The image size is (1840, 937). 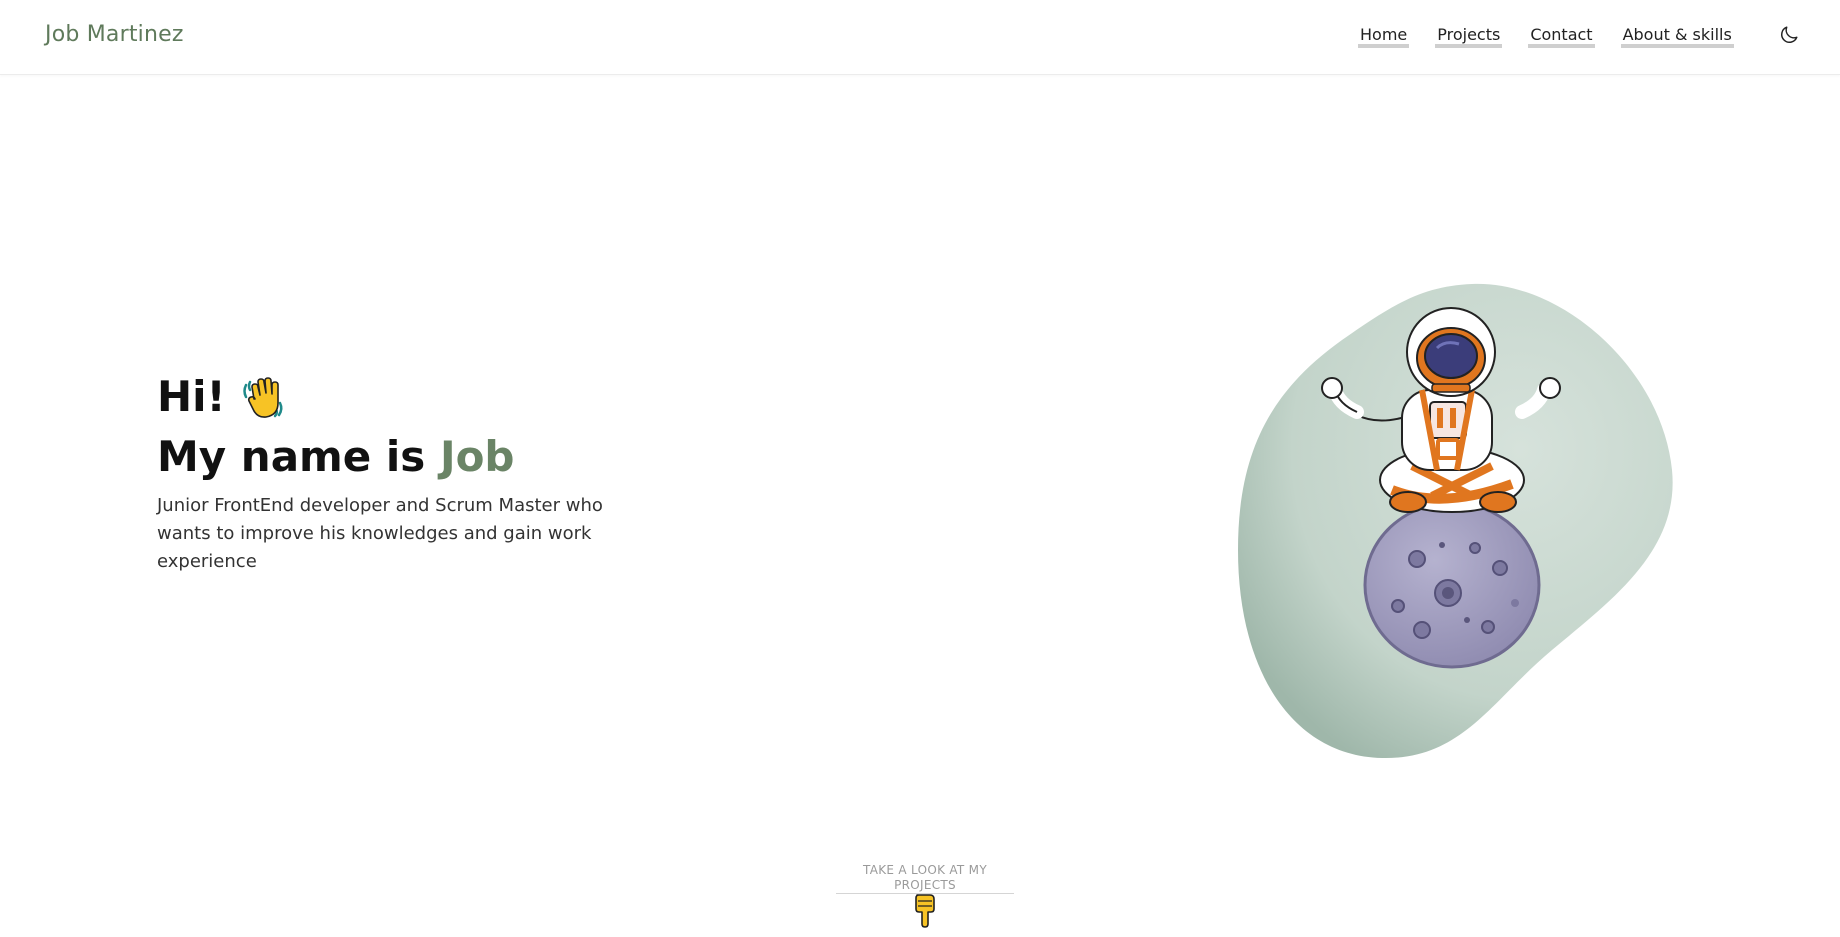 I want to click on name-highlight: Job, so click(x=477, y=456).